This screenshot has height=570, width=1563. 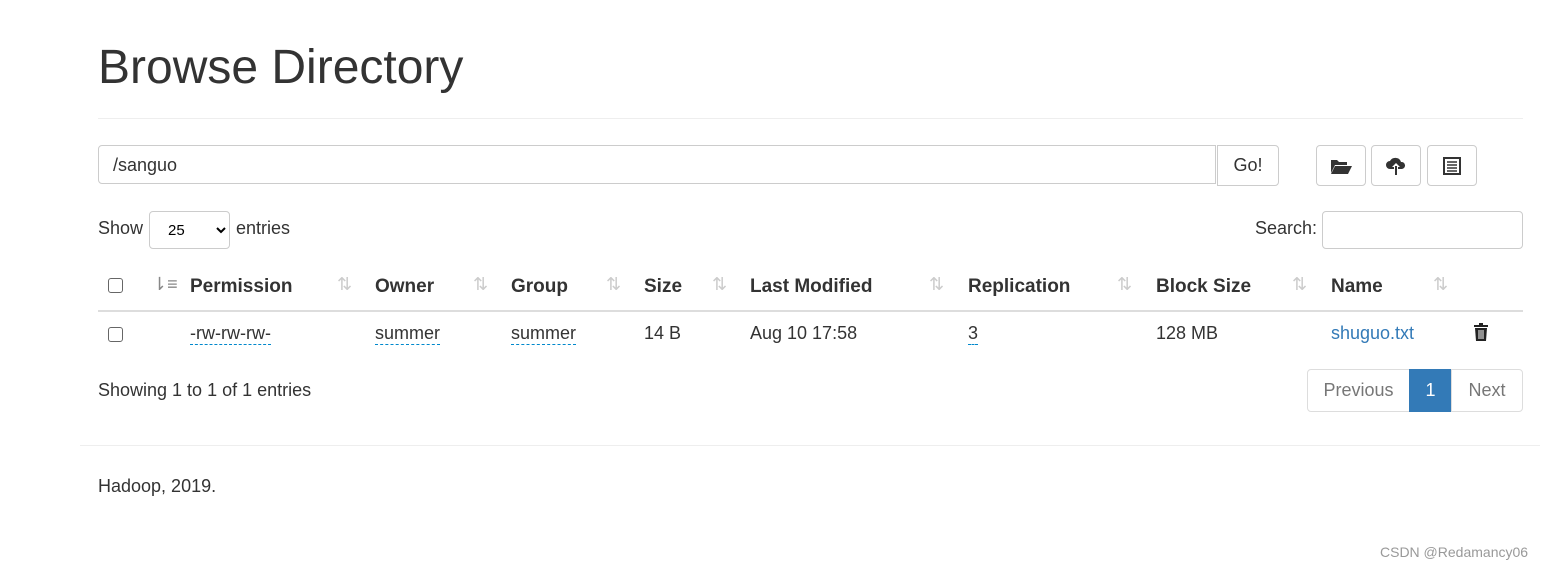 What do you see at coordinates (165, 284) in the screenshot?
I see `sort-amount-icon: ⇂≡` at bounding box center [165, 284].